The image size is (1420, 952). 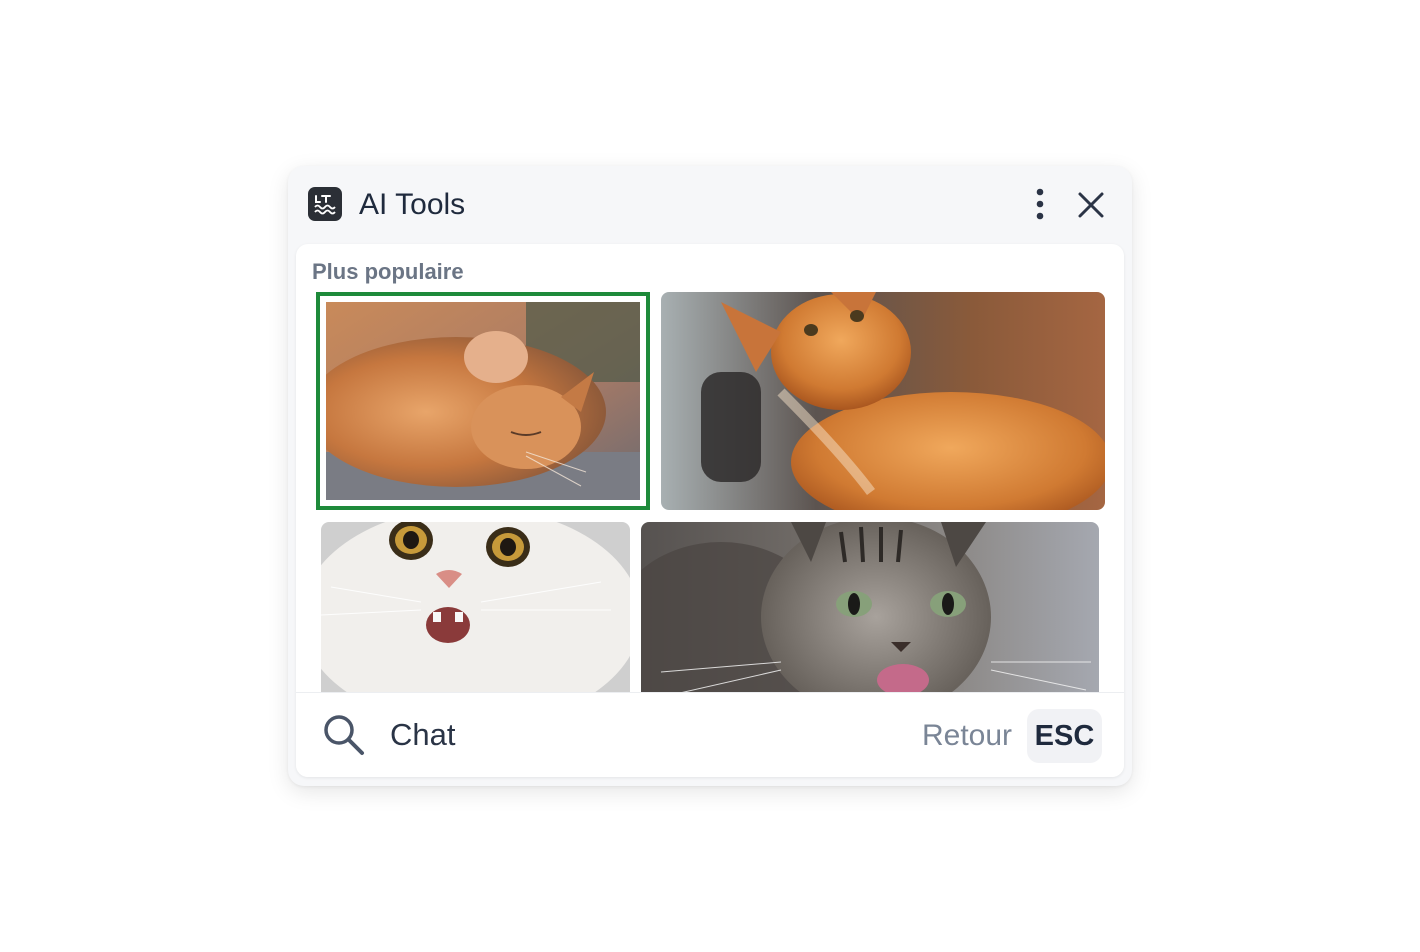 What do you see at coordinates (710, 205) in the screenshot?
I see `panel-header: AI Tools` at bounding box center [710, 205].